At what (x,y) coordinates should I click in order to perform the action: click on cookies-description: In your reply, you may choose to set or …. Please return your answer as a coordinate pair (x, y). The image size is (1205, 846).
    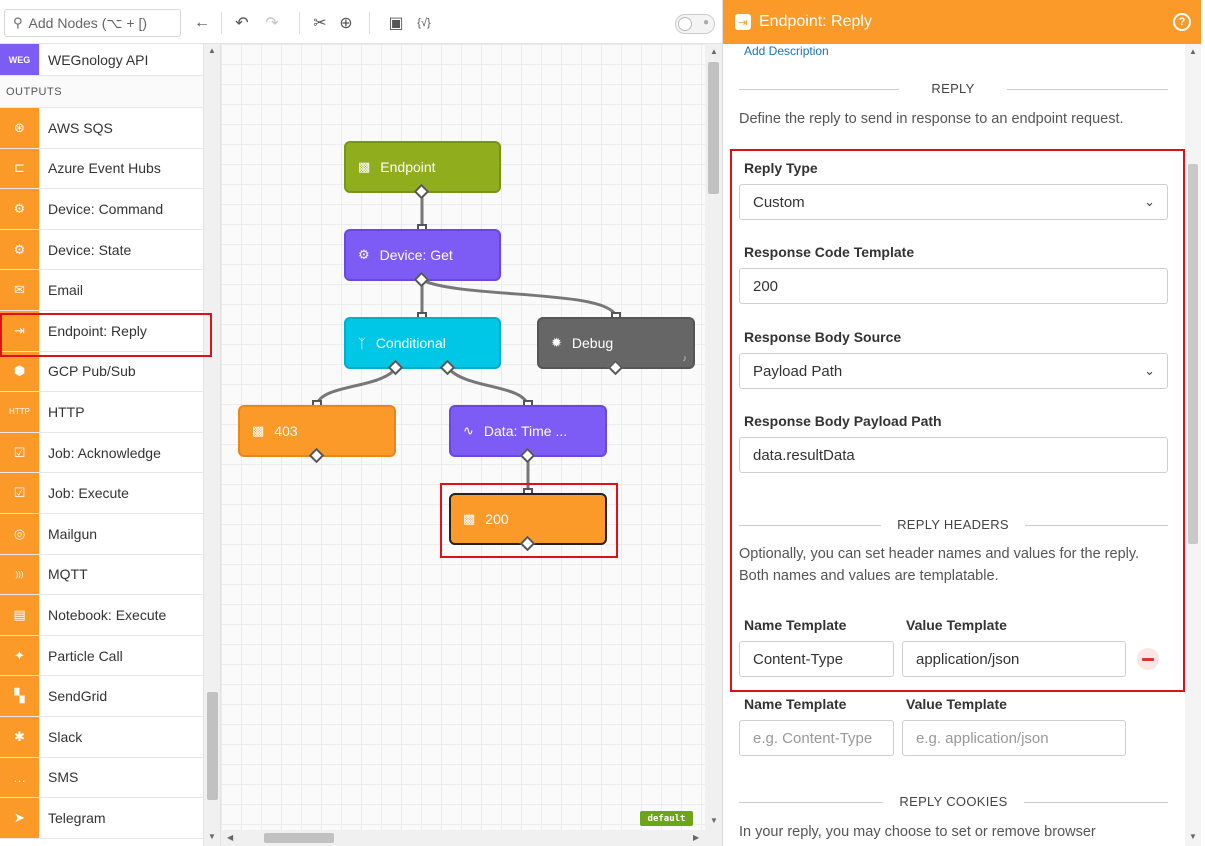
    Looking at the image, I should click on (917, 832).